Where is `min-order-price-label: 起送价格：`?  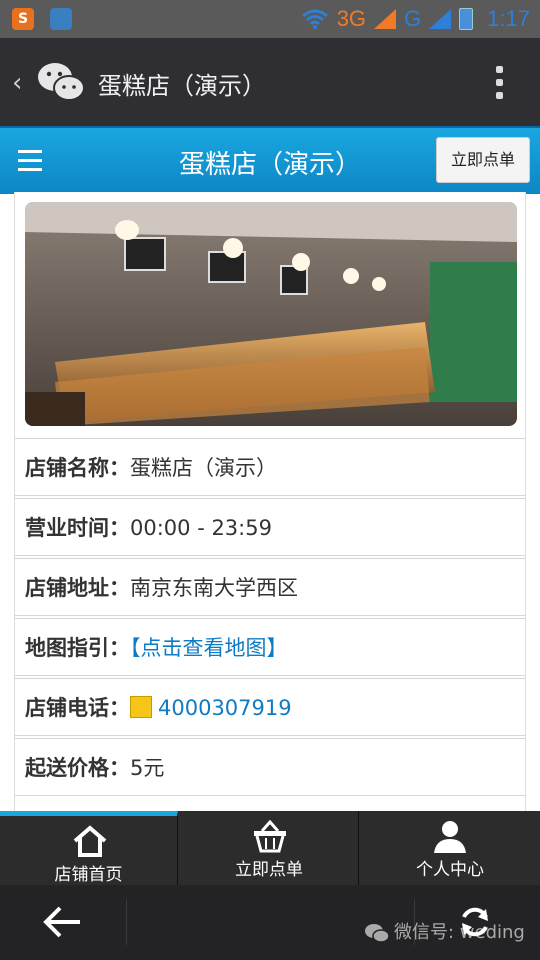 min-order-price-label: 起送价格： is located at coordinates (77, 768).